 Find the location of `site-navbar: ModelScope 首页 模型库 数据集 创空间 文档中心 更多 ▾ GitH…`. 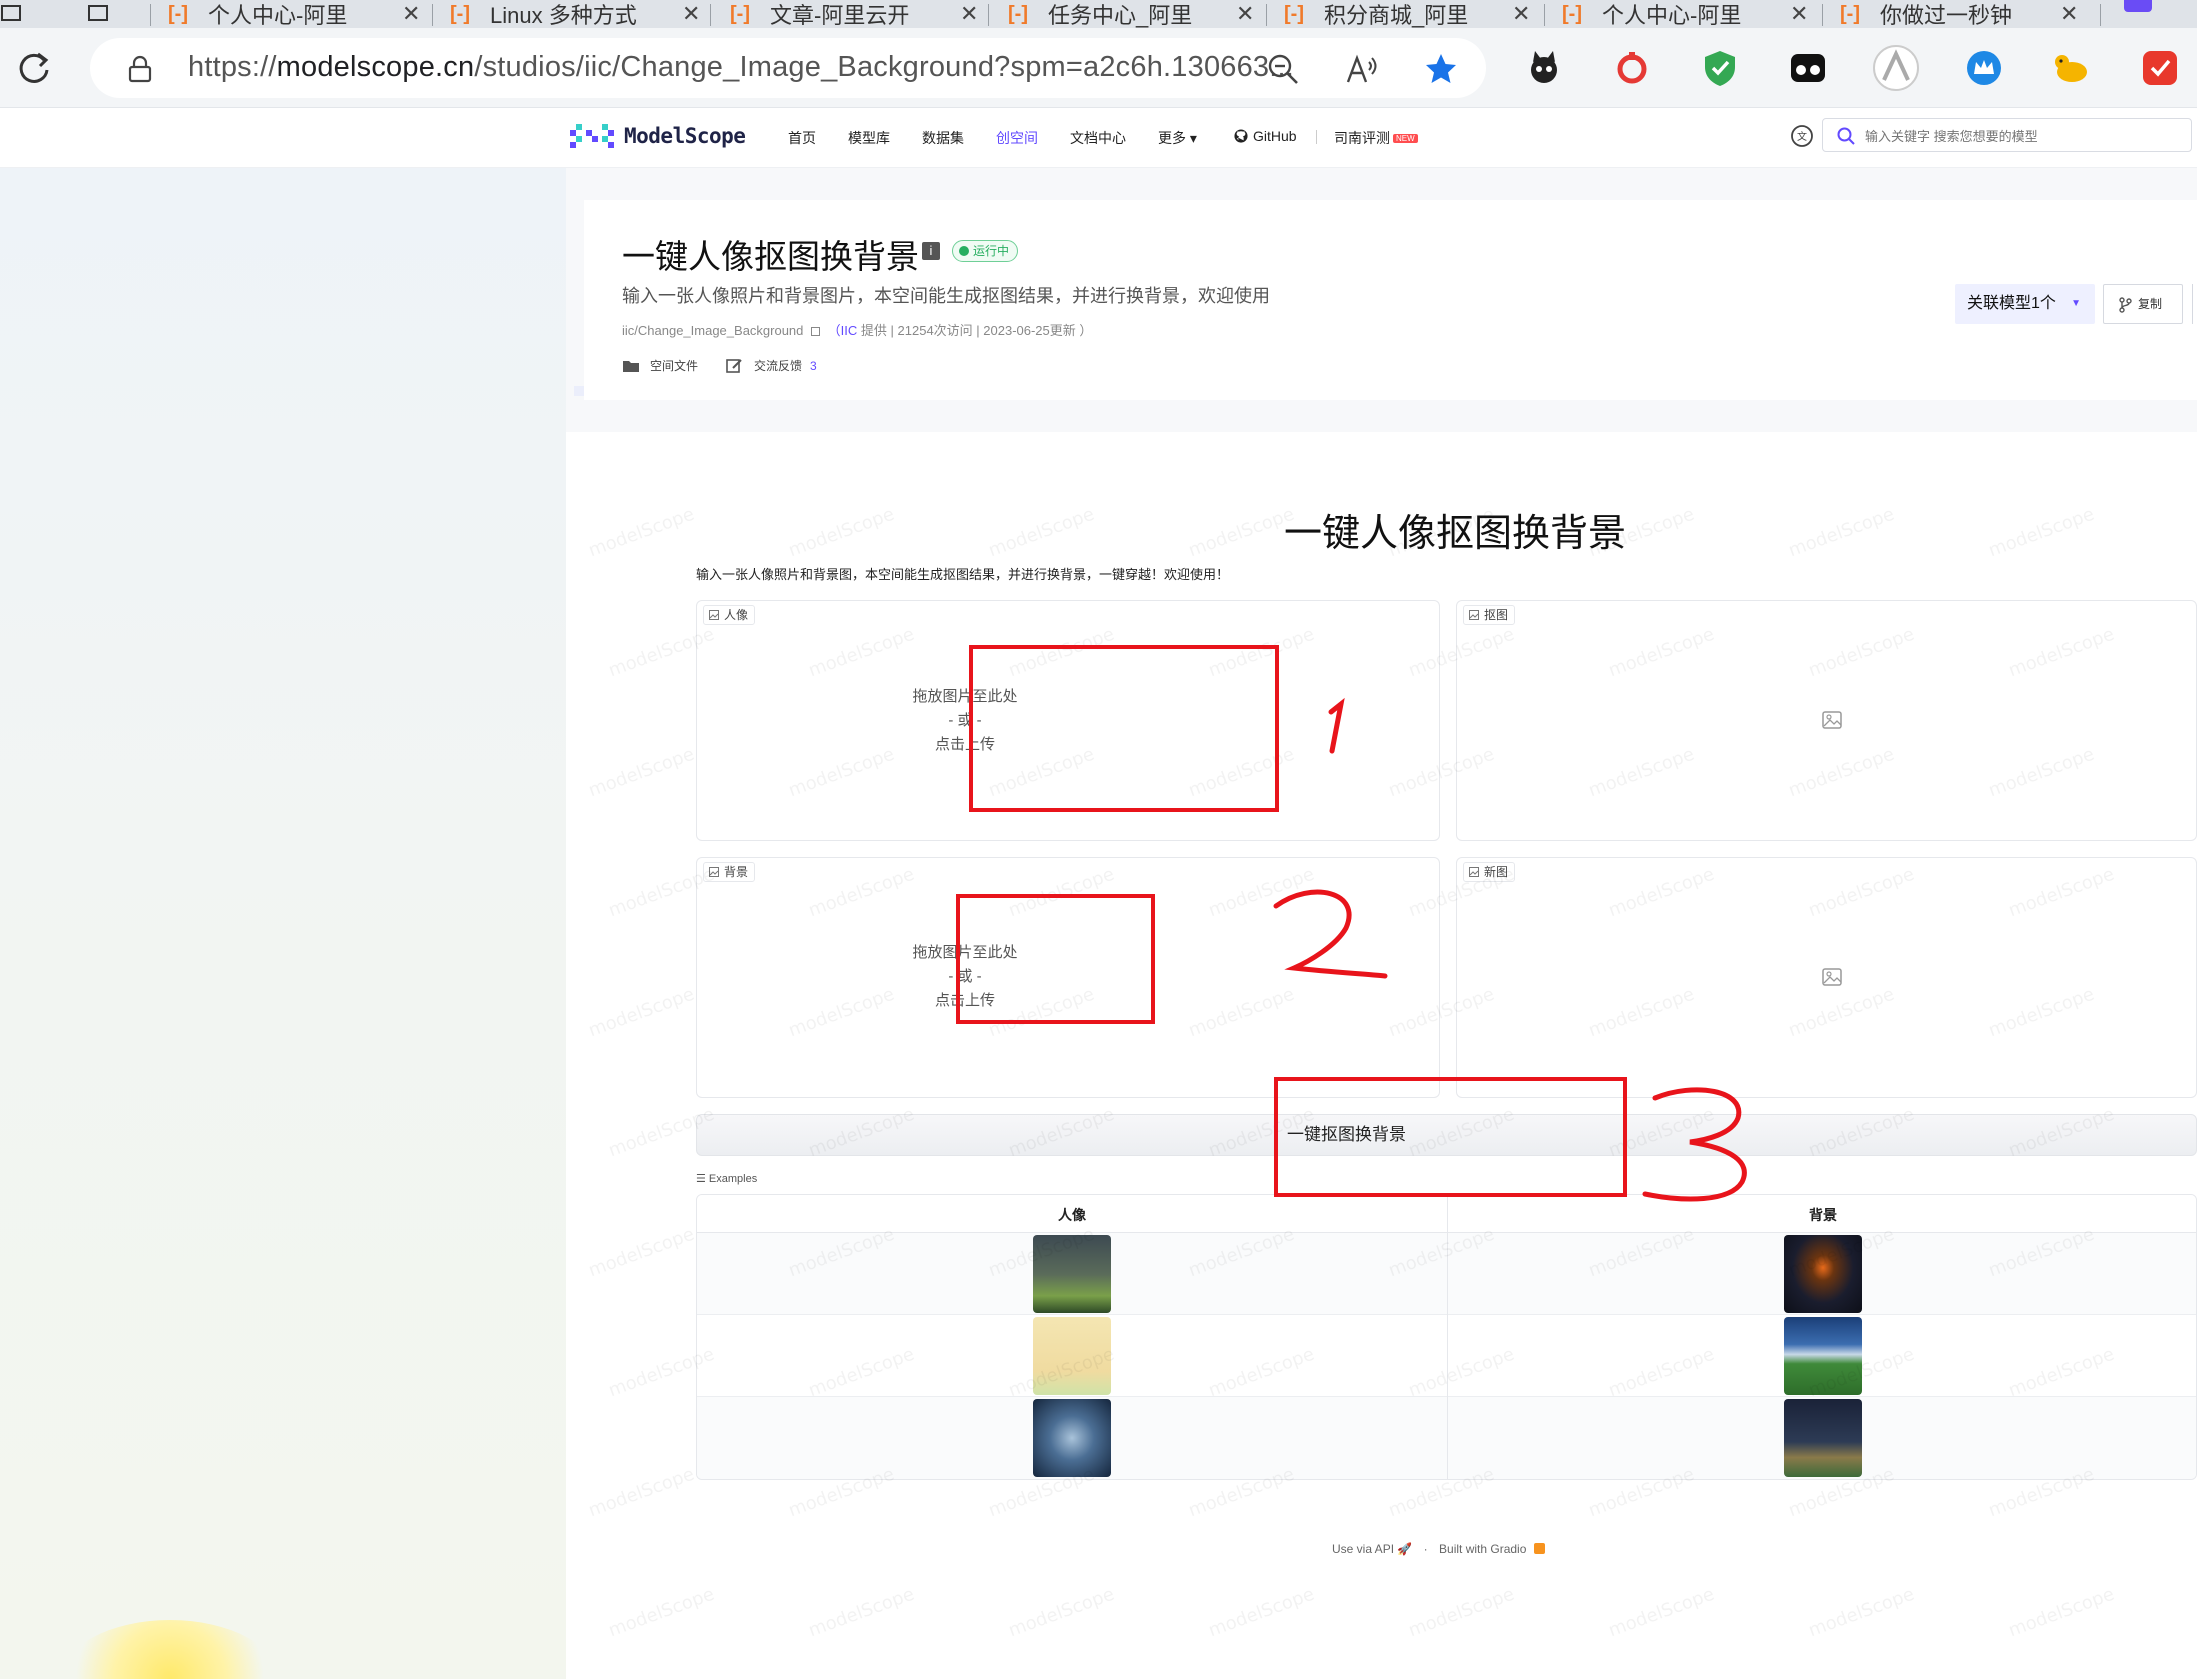

site-navbar: ModelScope 首页 模型库 数据集 创空间 文档中心 更多 ▾ GitH… is located at coordinates (1098, 138).